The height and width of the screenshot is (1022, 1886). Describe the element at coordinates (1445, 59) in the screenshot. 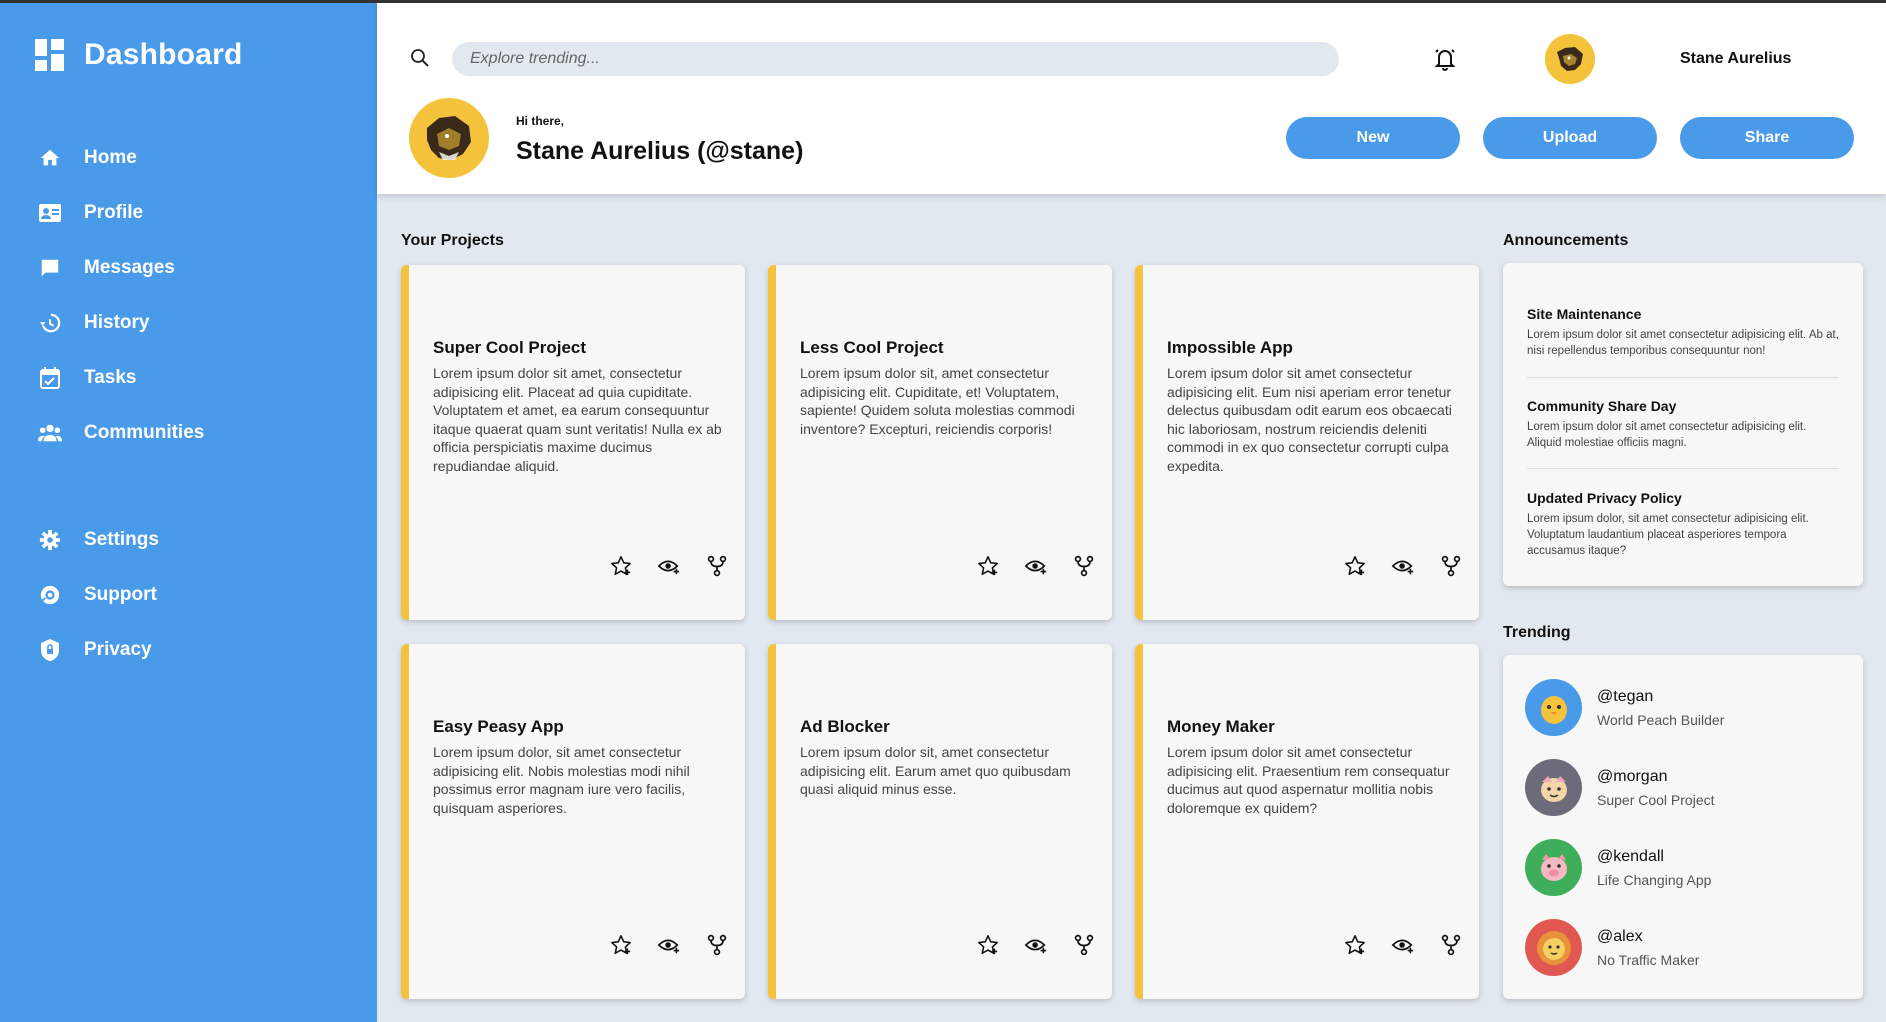

I see `bell-icon` at that location.